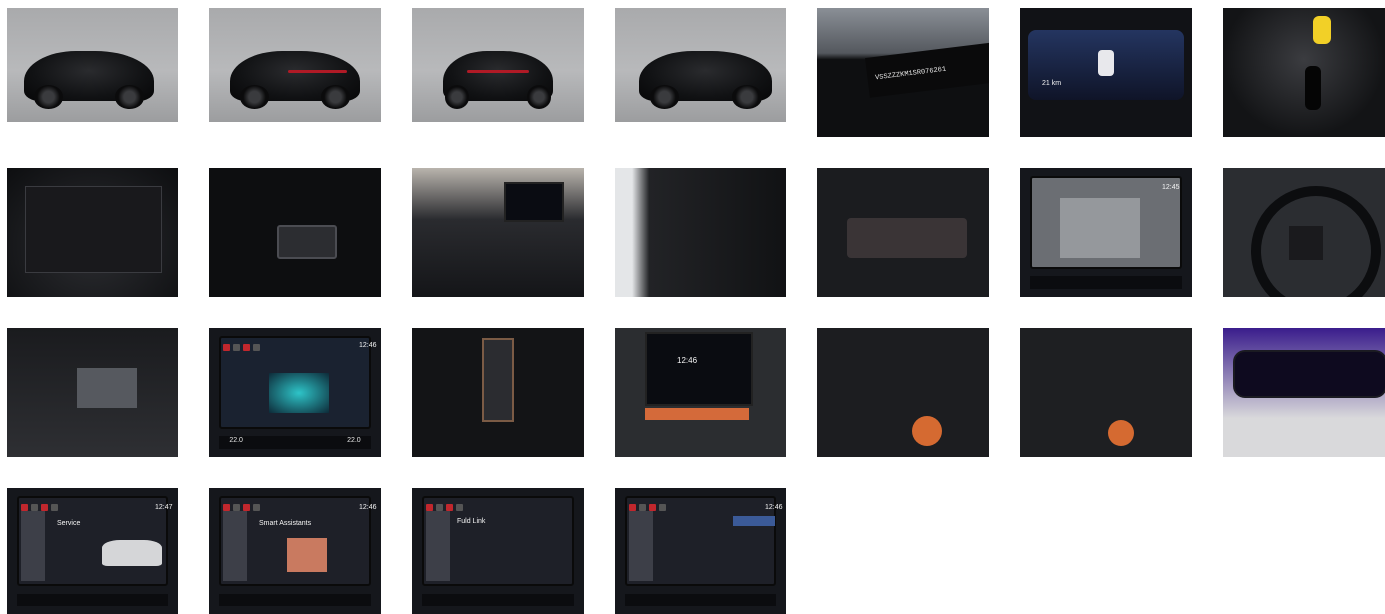 This screenshot has width=1385, height=614. What do you see at coordinates (92, 232) in the screenshot?
I see `photo-trunk` at bounding box center [92, 232].